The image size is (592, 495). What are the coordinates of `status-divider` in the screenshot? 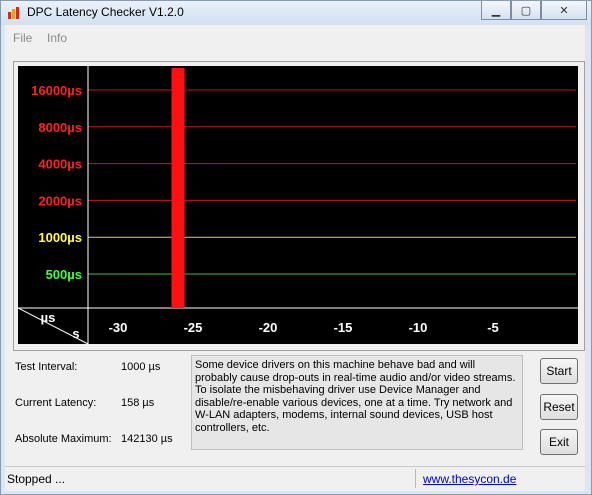 It's located at (415, 478).